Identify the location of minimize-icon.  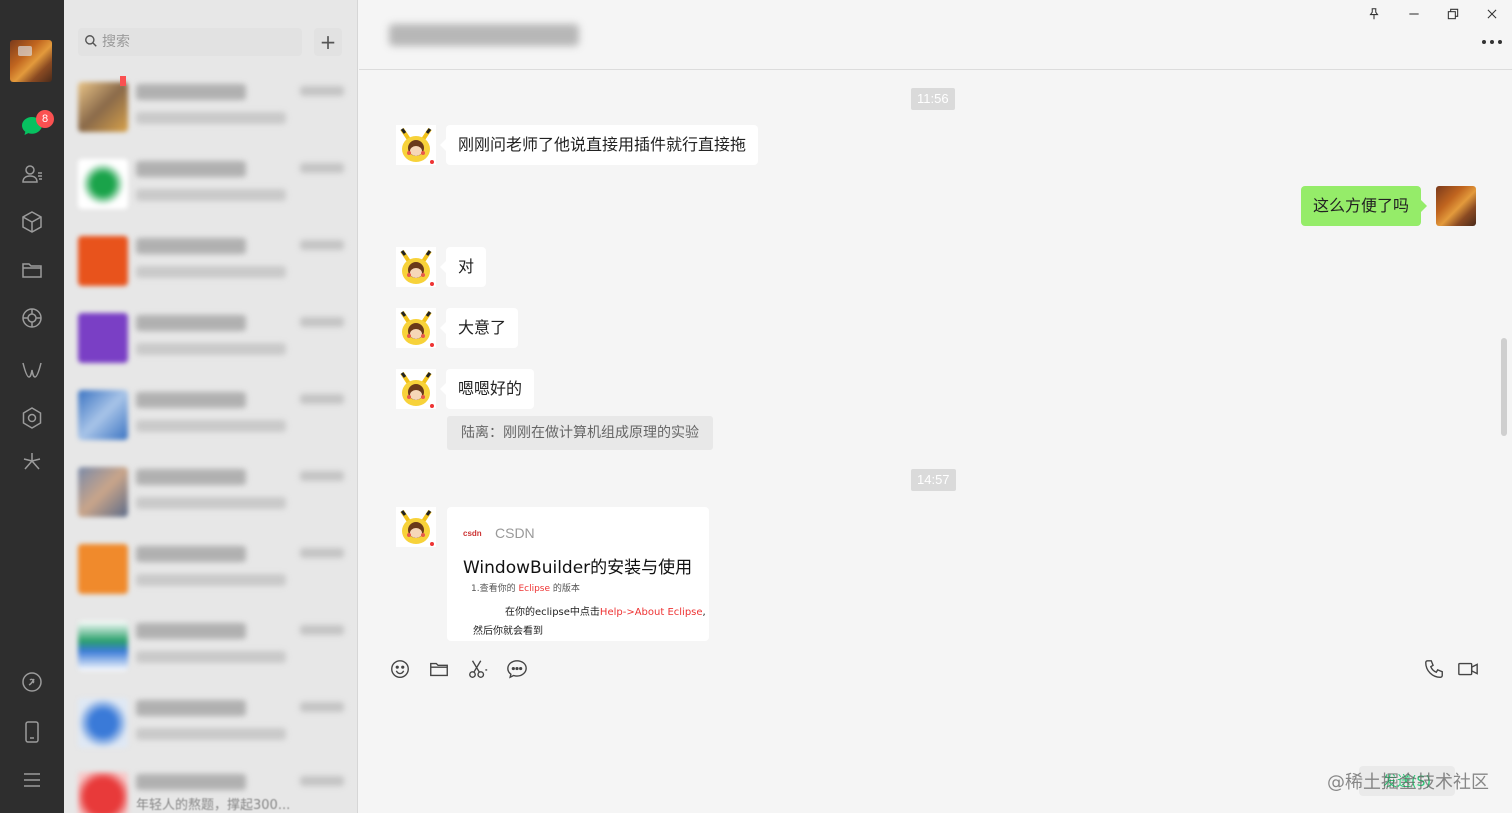
(1414, 14).